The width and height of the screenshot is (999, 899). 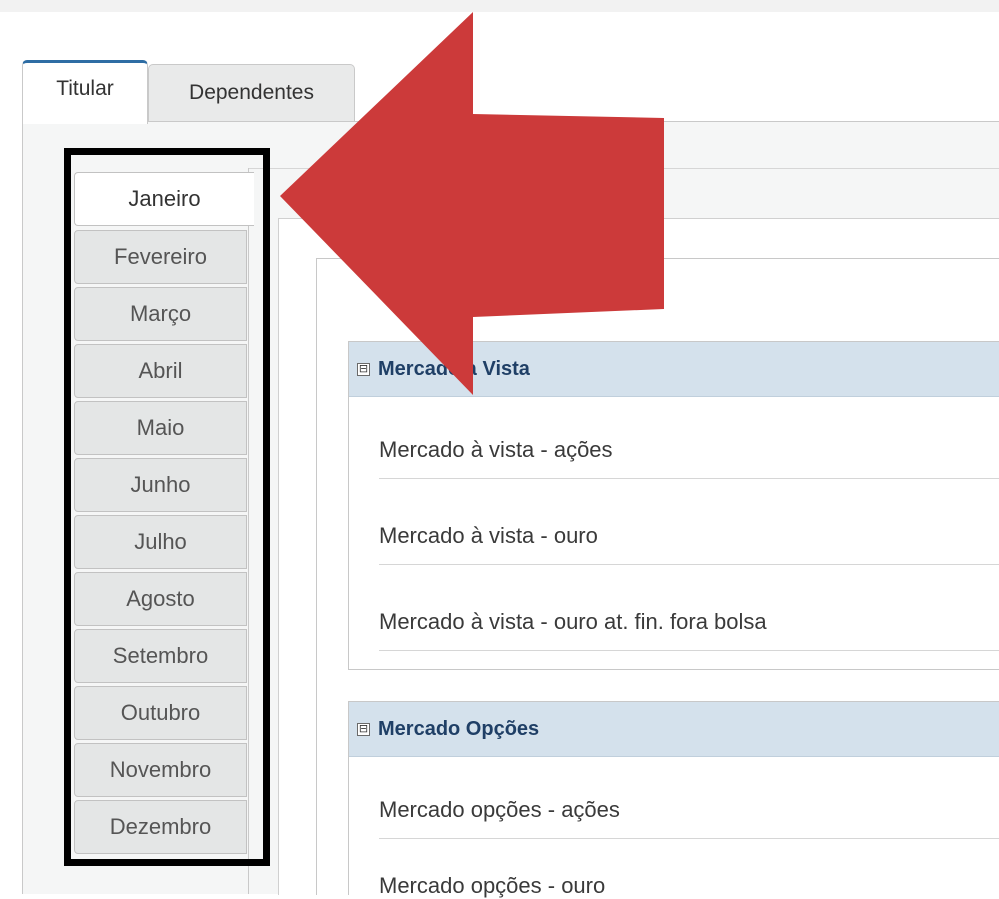 What do you see at coordinates (510, 121) in the screenshot?
I see `tab-strip-border` at bounding box center [510, 121].